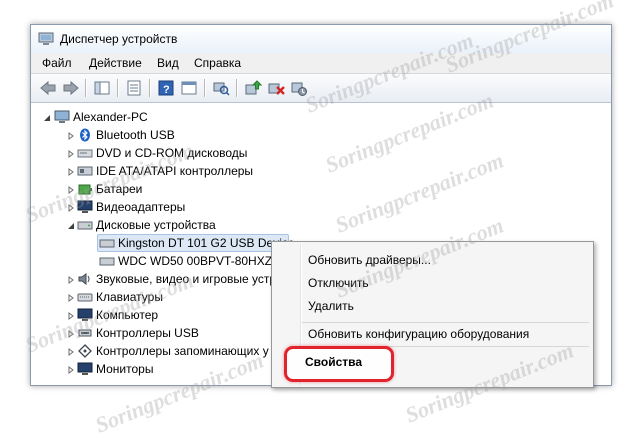  What do you see at coordinates (85, 153) in the screenshot?
I see `dvd-drive-icon` at bounding box center [85, 153].